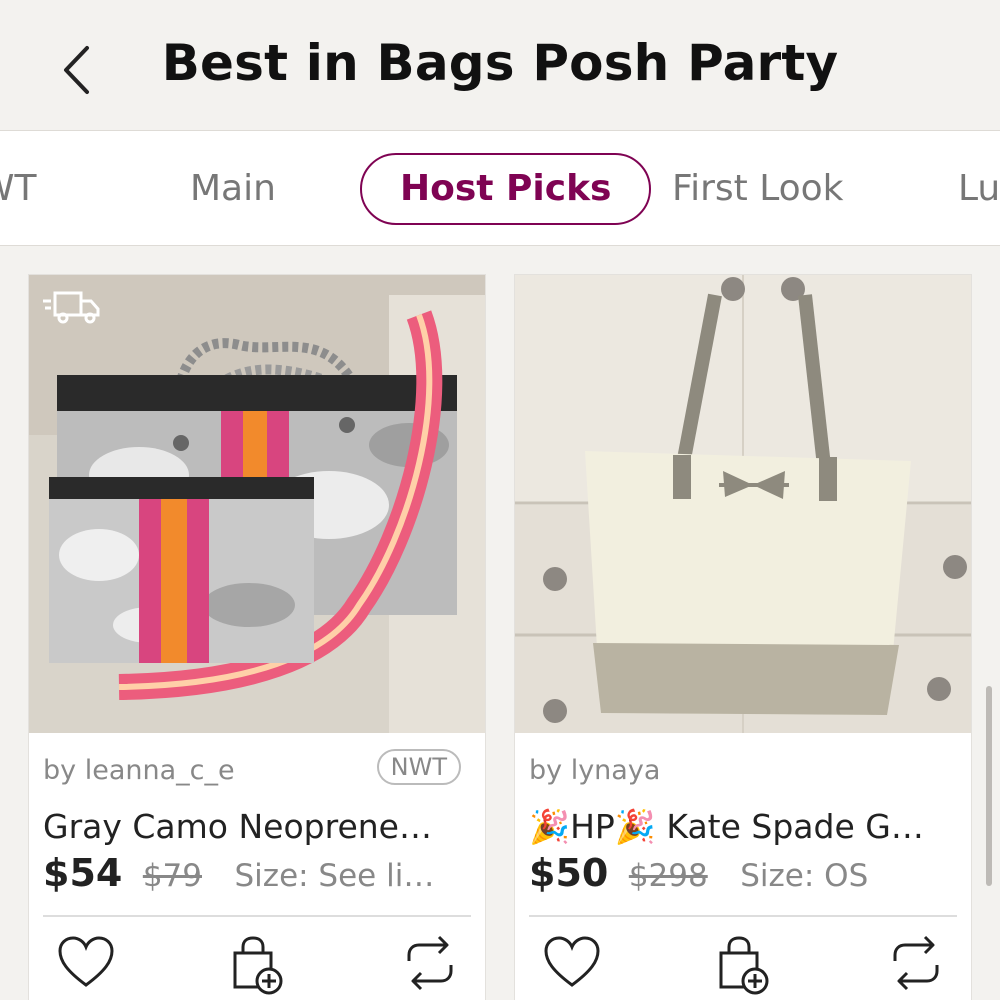 This screenshot has height=1000, width=1000. I want to click on seller-name: by lynaya, so click(594, 770).